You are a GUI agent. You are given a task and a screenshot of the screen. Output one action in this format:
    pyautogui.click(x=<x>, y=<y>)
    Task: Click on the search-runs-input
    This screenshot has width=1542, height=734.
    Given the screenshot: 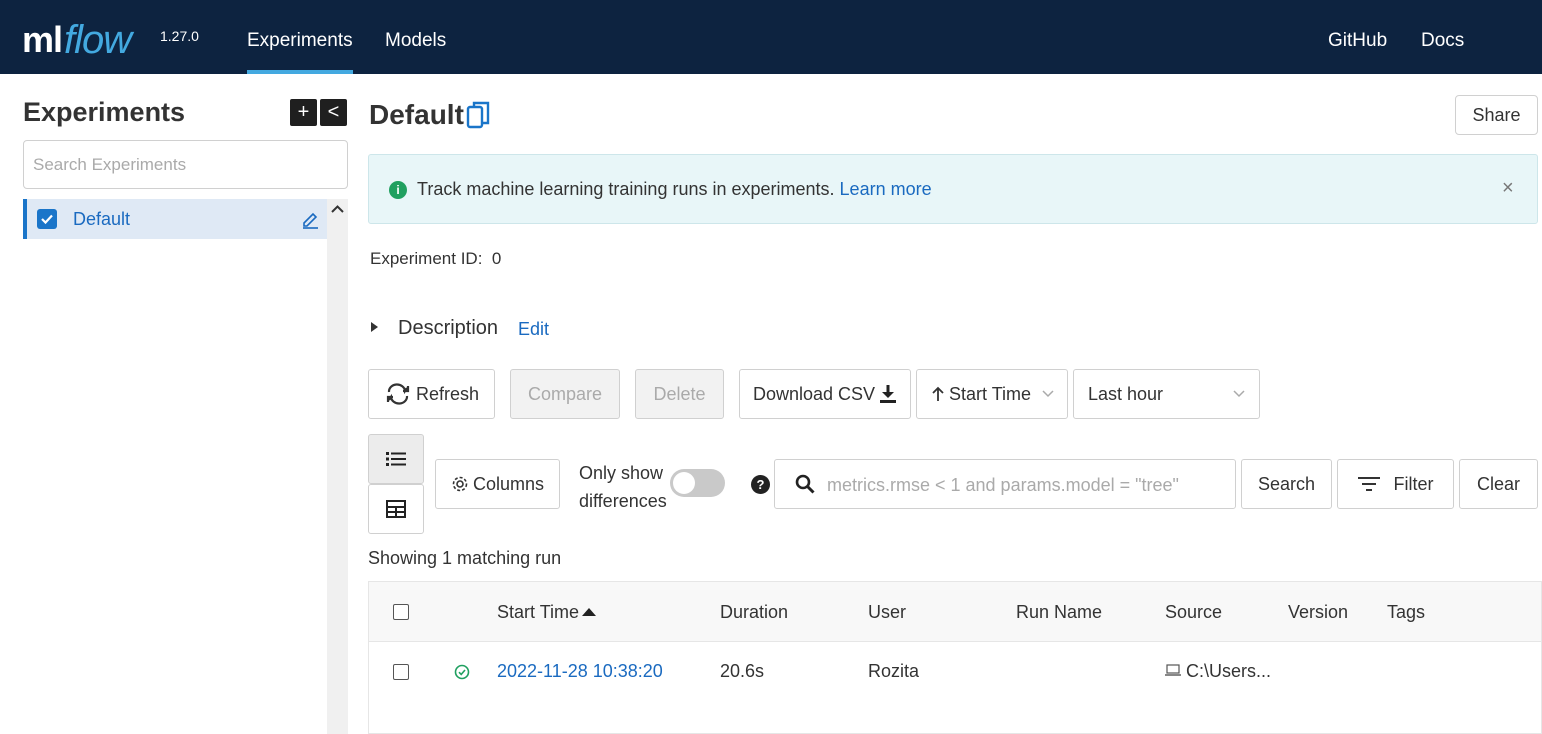 What is the action you would take?
    pyautogui.click(x=1027, y=485)
    